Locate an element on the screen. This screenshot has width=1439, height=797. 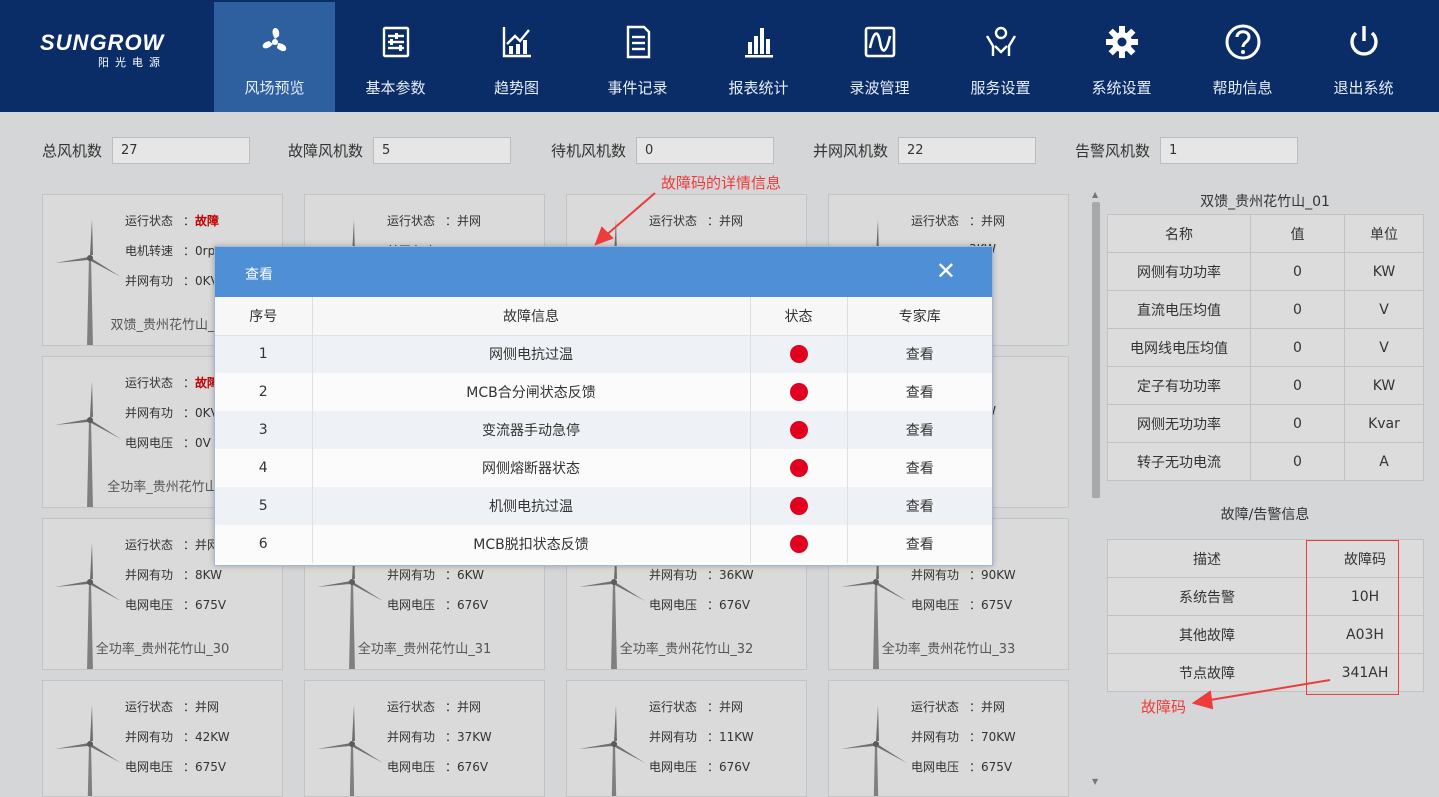
param-name: 定子有功功率 is located at coordinates (1179, 385).